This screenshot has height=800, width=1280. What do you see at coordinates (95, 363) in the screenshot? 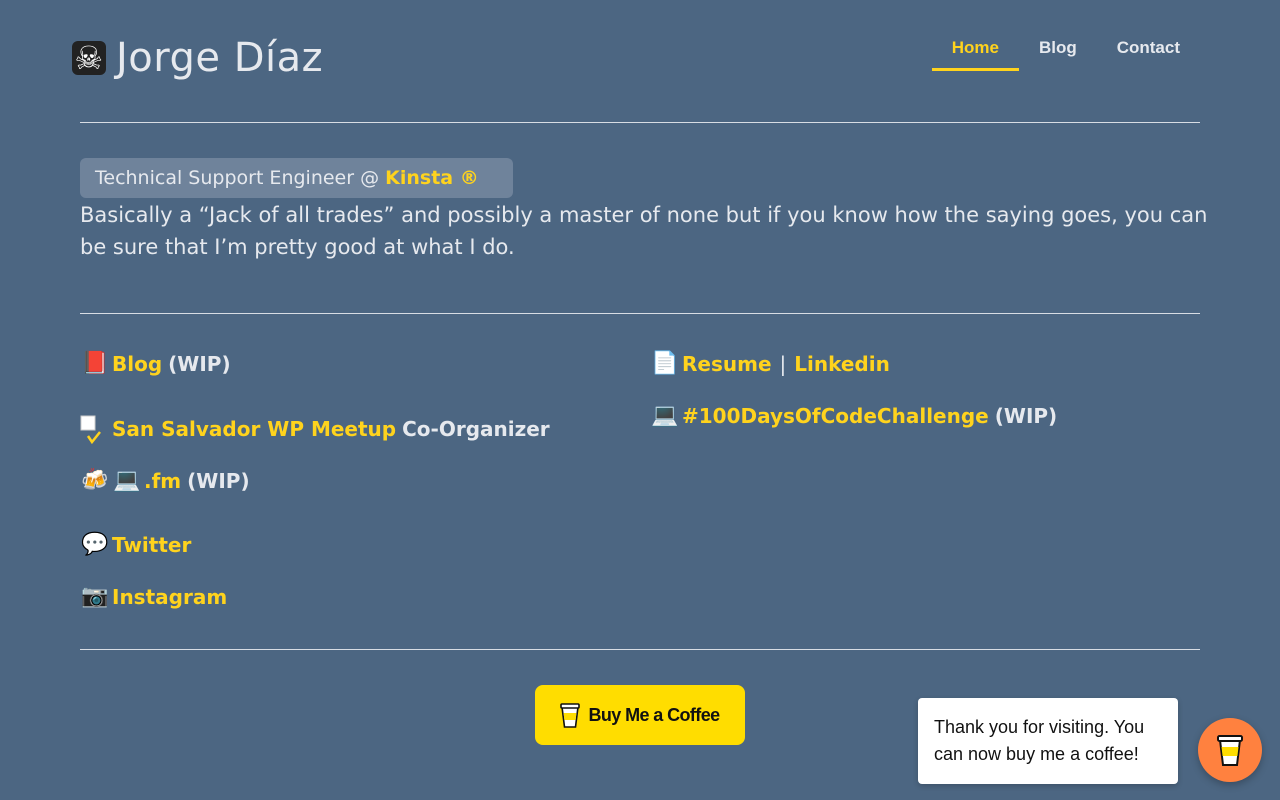
I see `red-book-icon: 📕` at bounding box center [95, 363].